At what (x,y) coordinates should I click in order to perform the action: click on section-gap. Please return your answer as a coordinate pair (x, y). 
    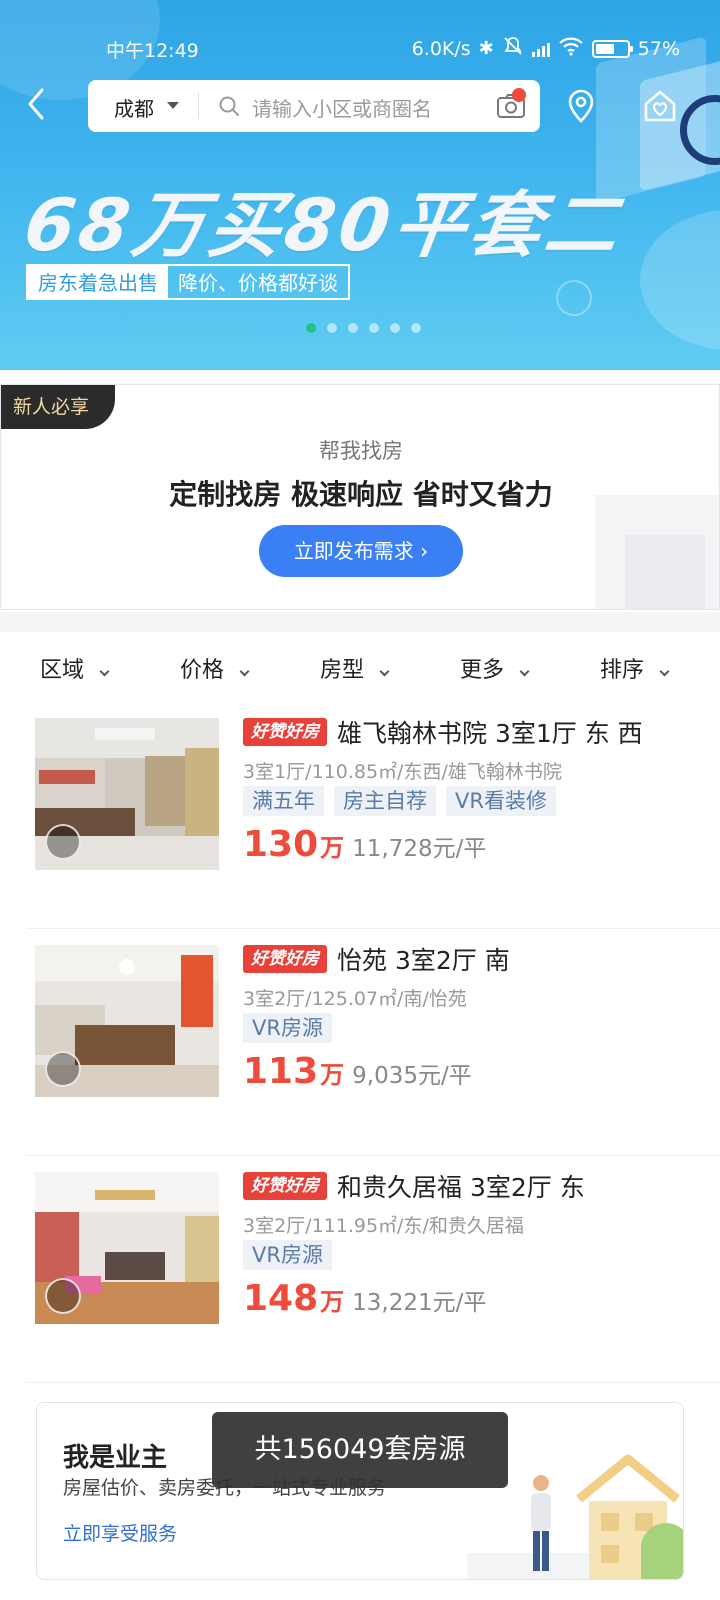
    Looking at the image, I should click on (360, 622).